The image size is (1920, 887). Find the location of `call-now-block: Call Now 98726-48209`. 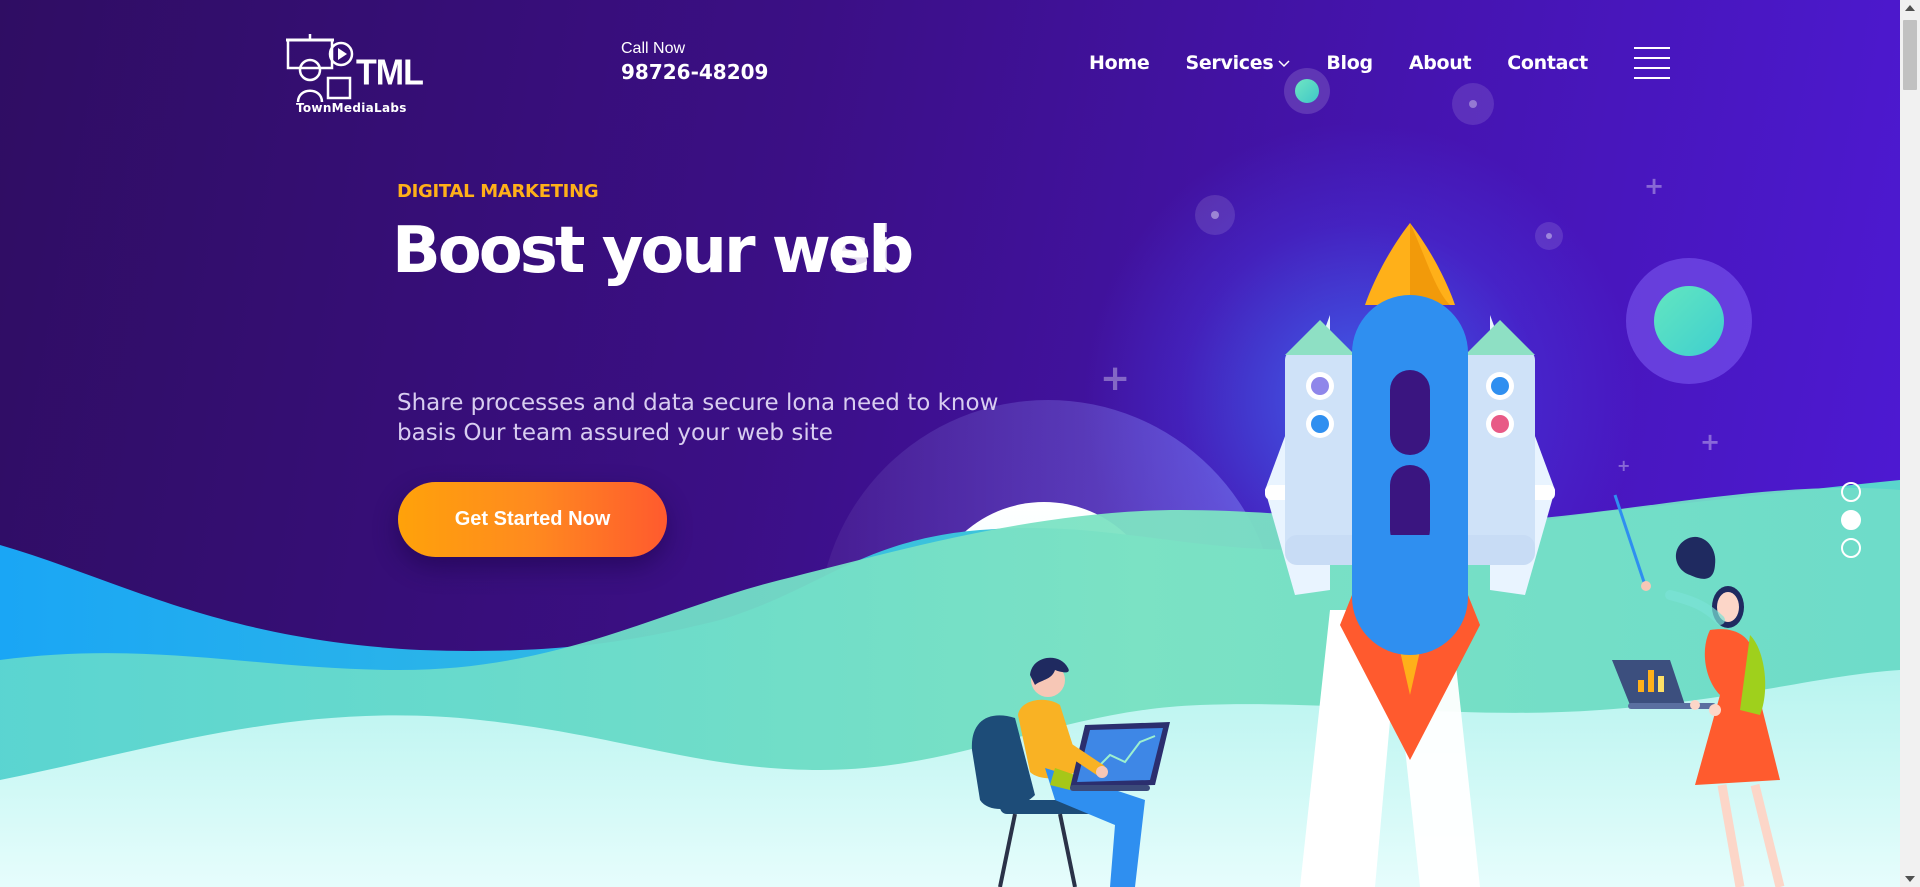

call-now-block: Call Now 98726-48209 is located at coordinates (694, 62).